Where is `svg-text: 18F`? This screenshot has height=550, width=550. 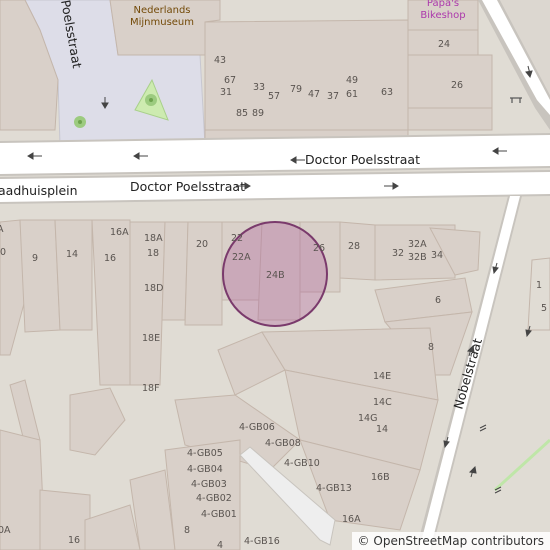
svg-text: 18F is located at coordinates (151, 388).